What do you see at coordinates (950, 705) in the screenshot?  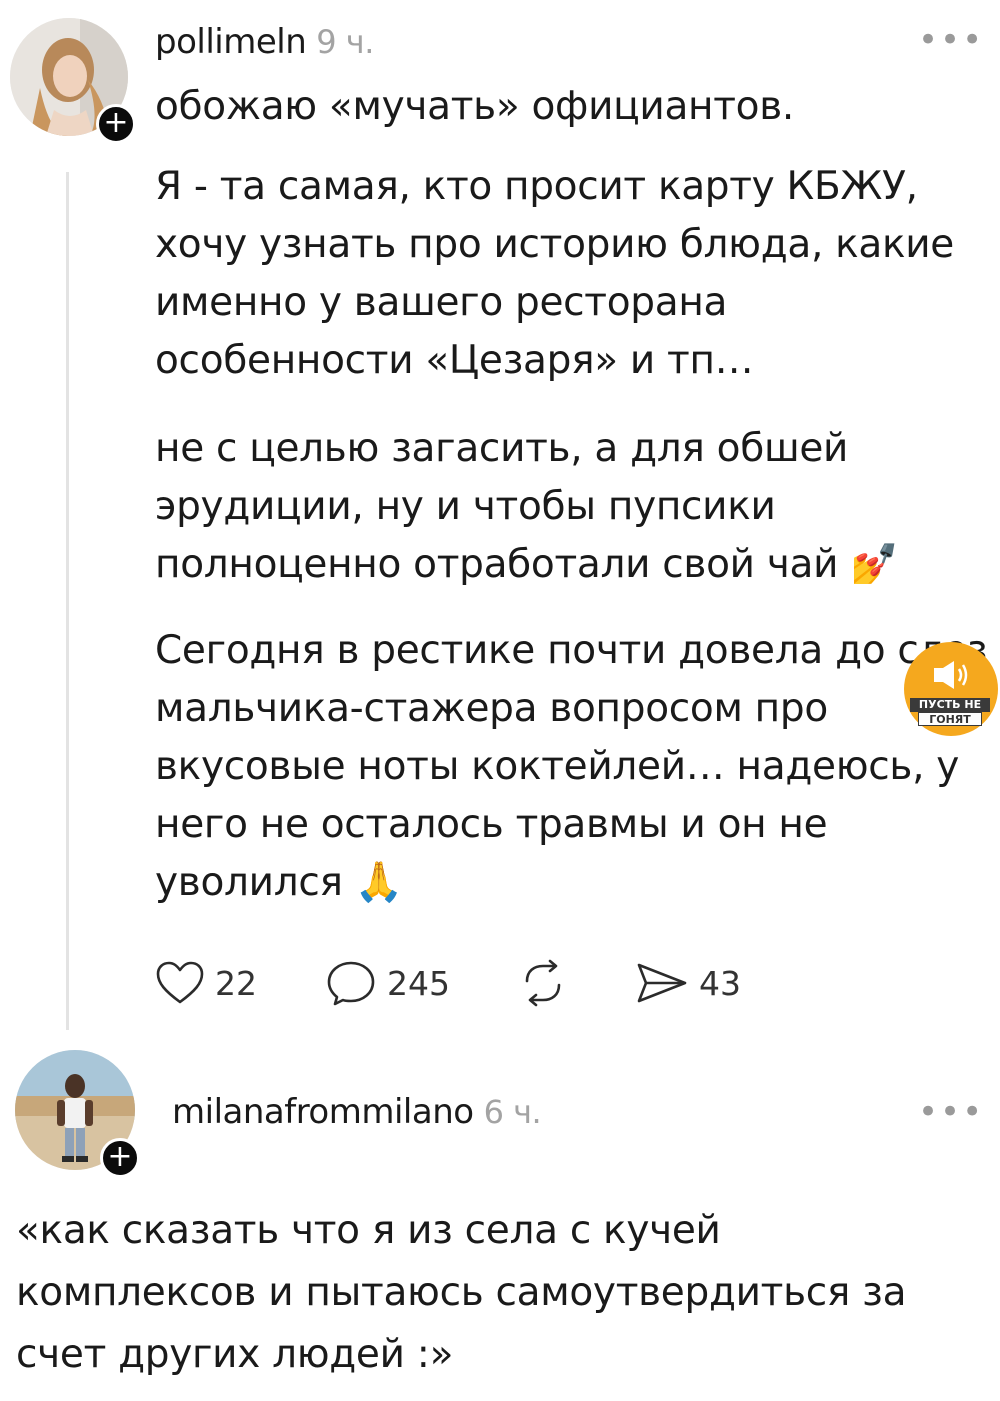 I see `watermark-line1: ПУСТЬ НЕ` at bounding box center [950, 705].